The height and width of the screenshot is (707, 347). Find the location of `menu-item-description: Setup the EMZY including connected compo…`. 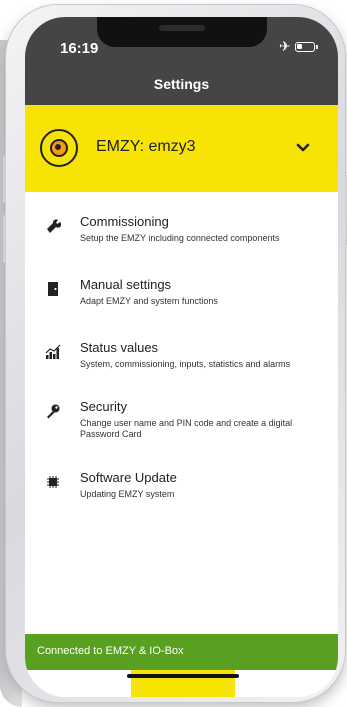

menu-item-description: Setup the EMZY including connected compo… is located at coordinates (180, 238).